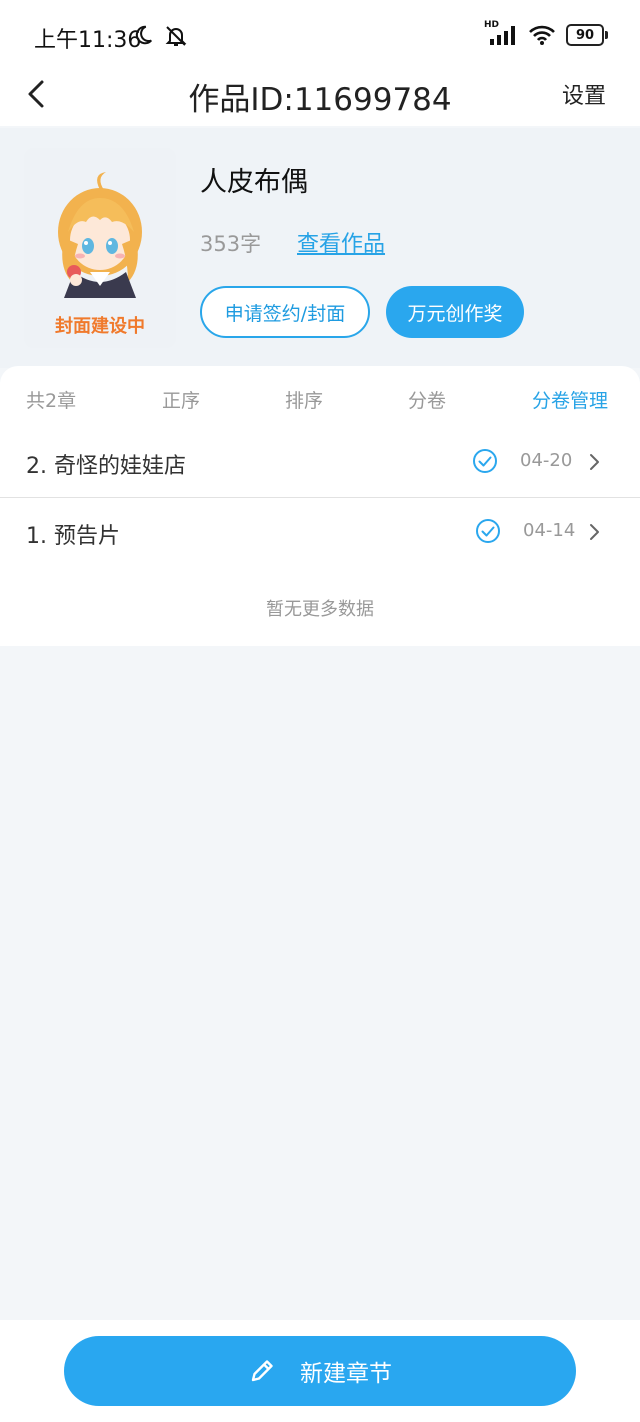  What do you see at coordinates (106, 466) in the screenshot?
I see `chapter-title: 2. 奇怪的娃娃店` at bounding box center [106, 466].